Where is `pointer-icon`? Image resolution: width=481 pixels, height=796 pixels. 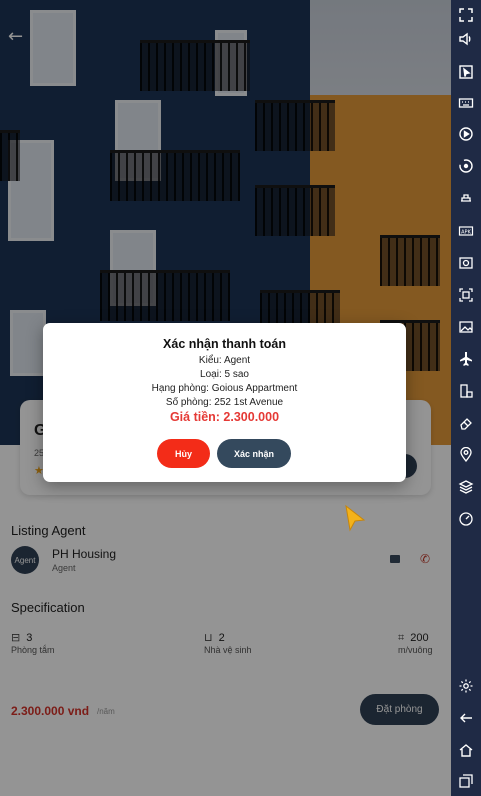 pointer-icon is located at coordinates (466, 72).